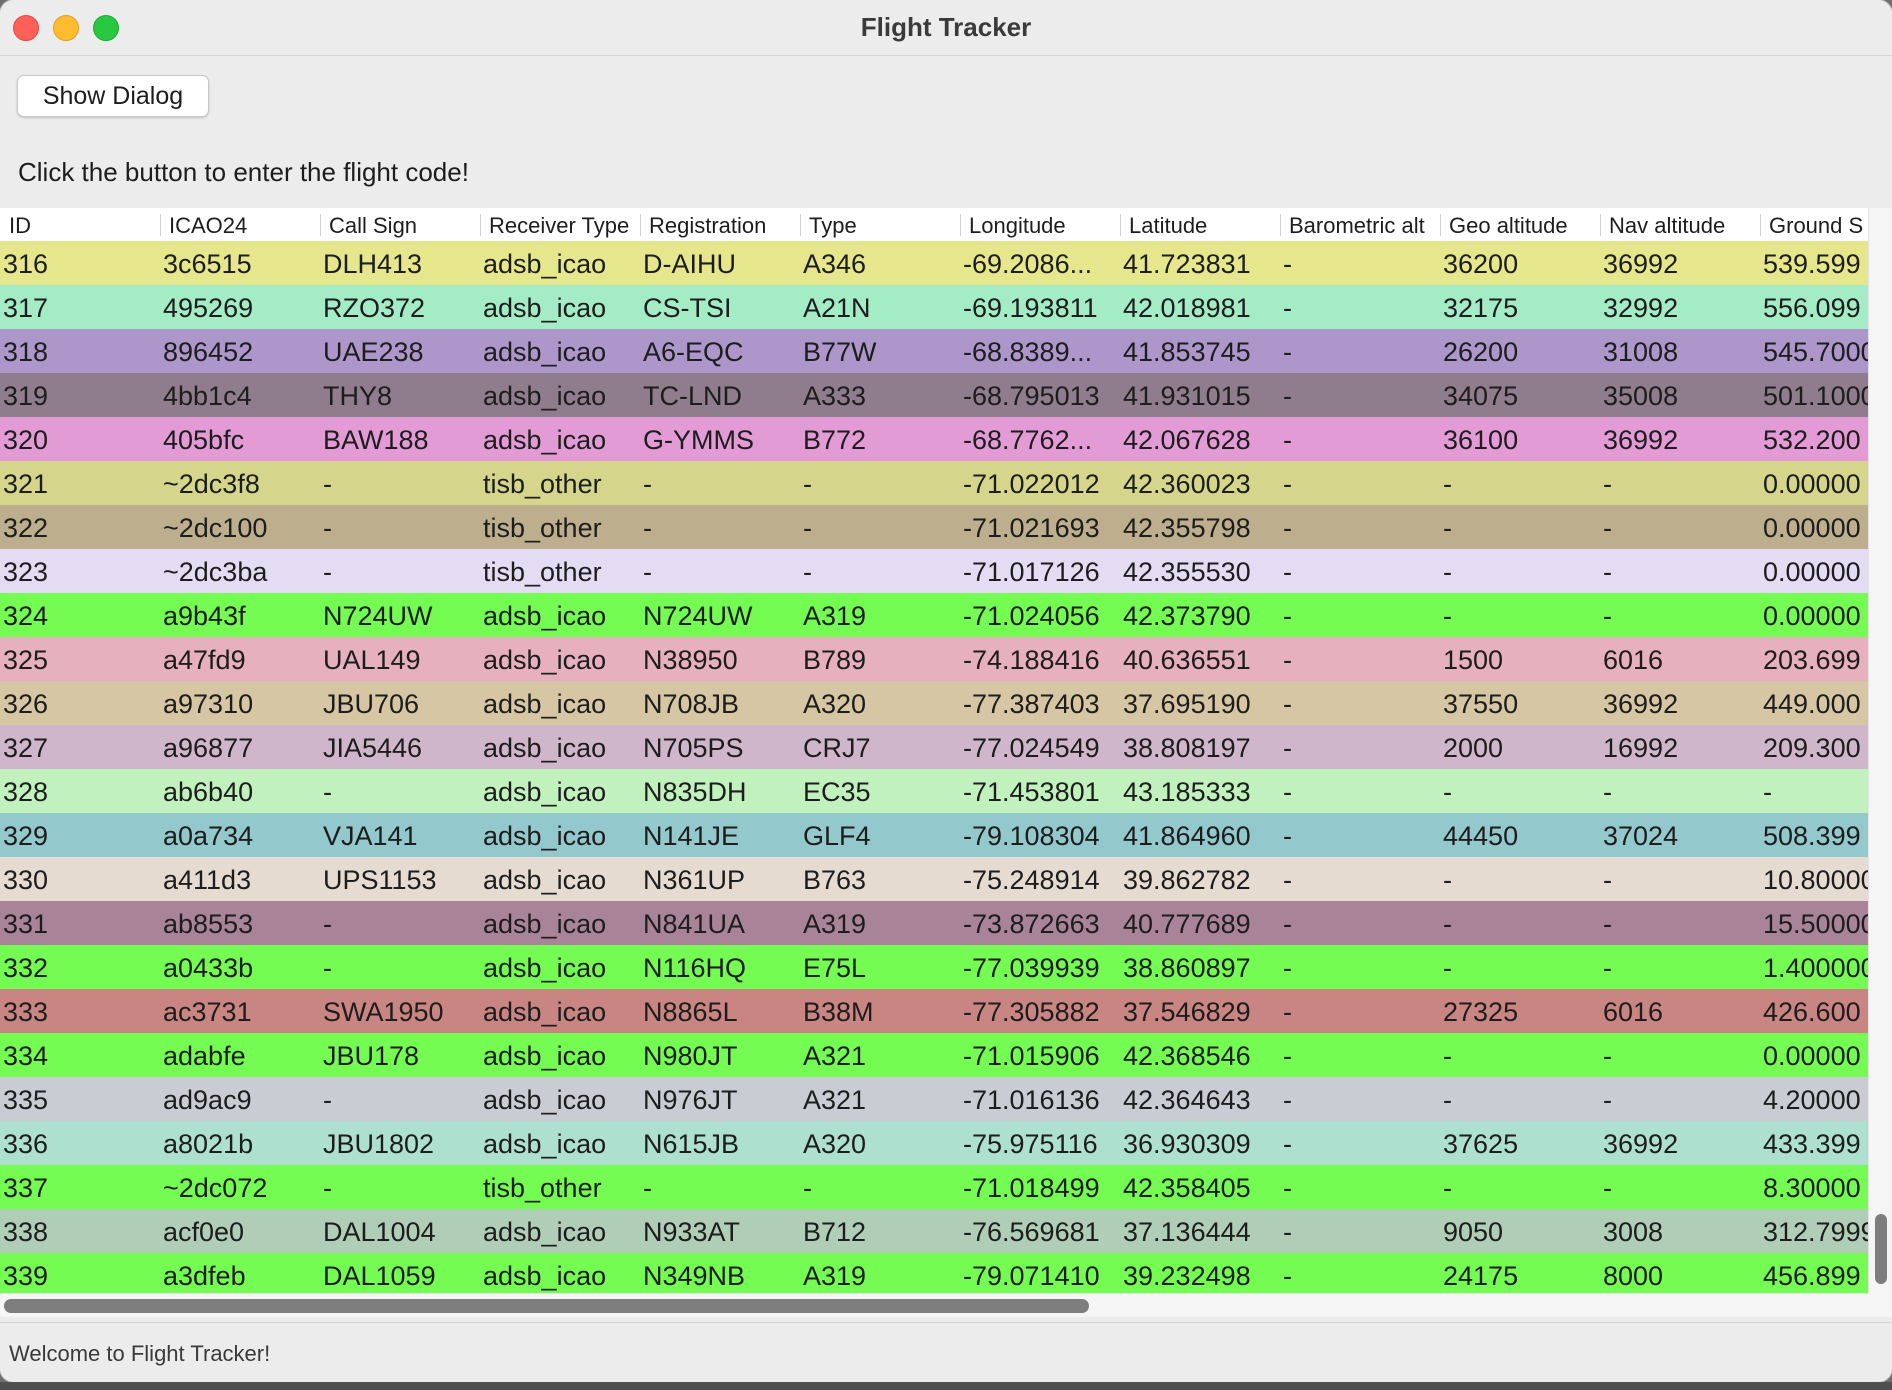 The width and height of the screenshot is (1892, 1390). I want to click on cell-id: 320, so click(80, 439).